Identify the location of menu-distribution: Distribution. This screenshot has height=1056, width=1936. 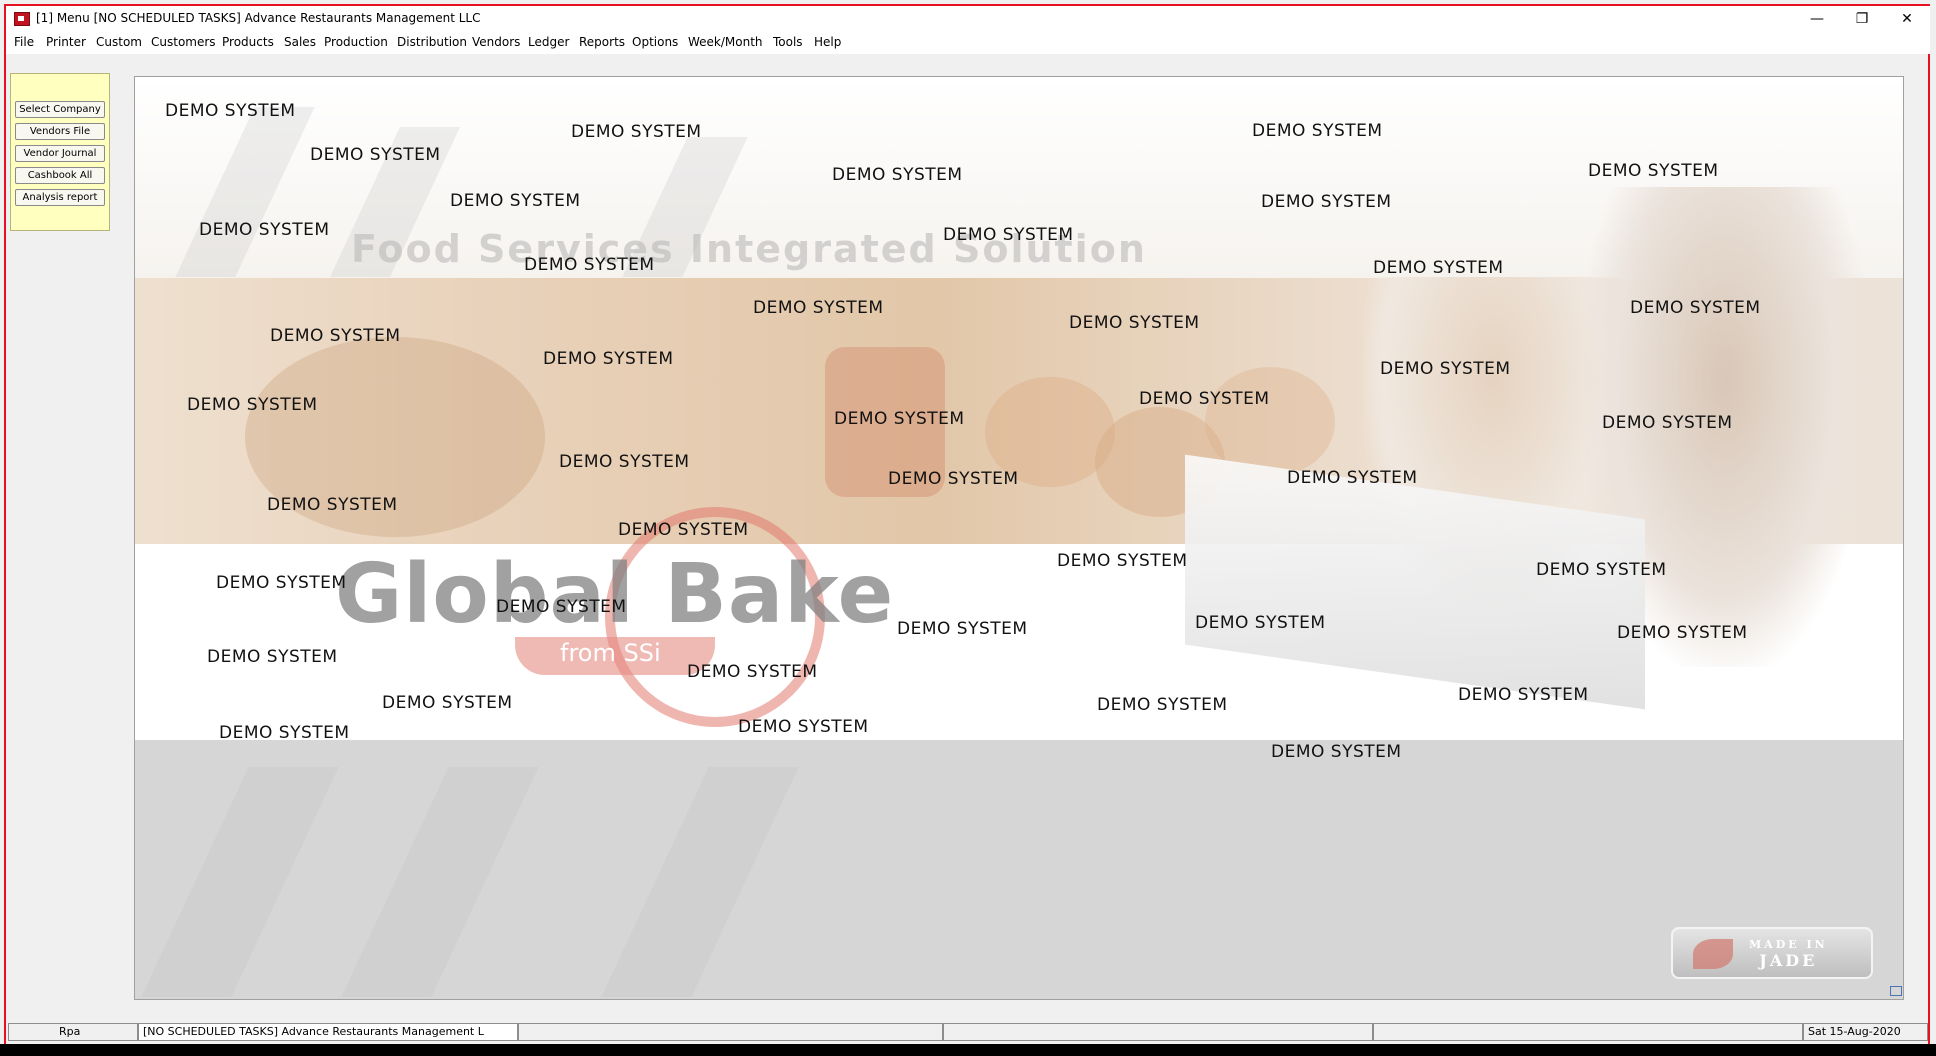
(432, 42).